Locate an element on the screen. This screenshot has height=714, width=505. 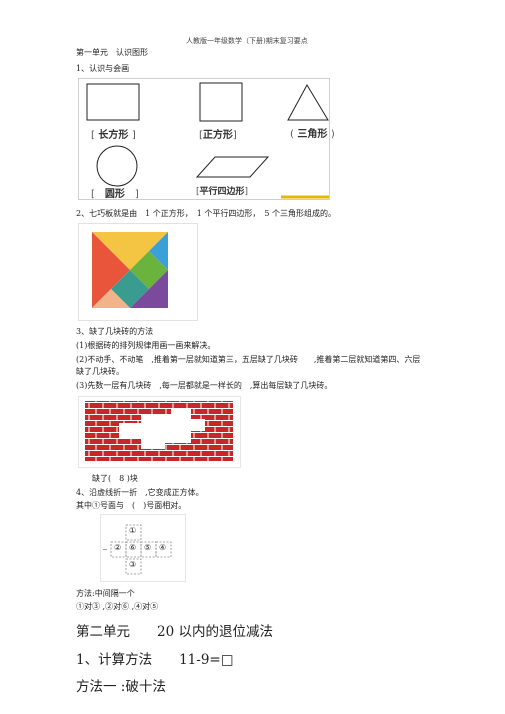
section-3-line2b: 缺了几块砖。 is located at coordinates (100, 371).